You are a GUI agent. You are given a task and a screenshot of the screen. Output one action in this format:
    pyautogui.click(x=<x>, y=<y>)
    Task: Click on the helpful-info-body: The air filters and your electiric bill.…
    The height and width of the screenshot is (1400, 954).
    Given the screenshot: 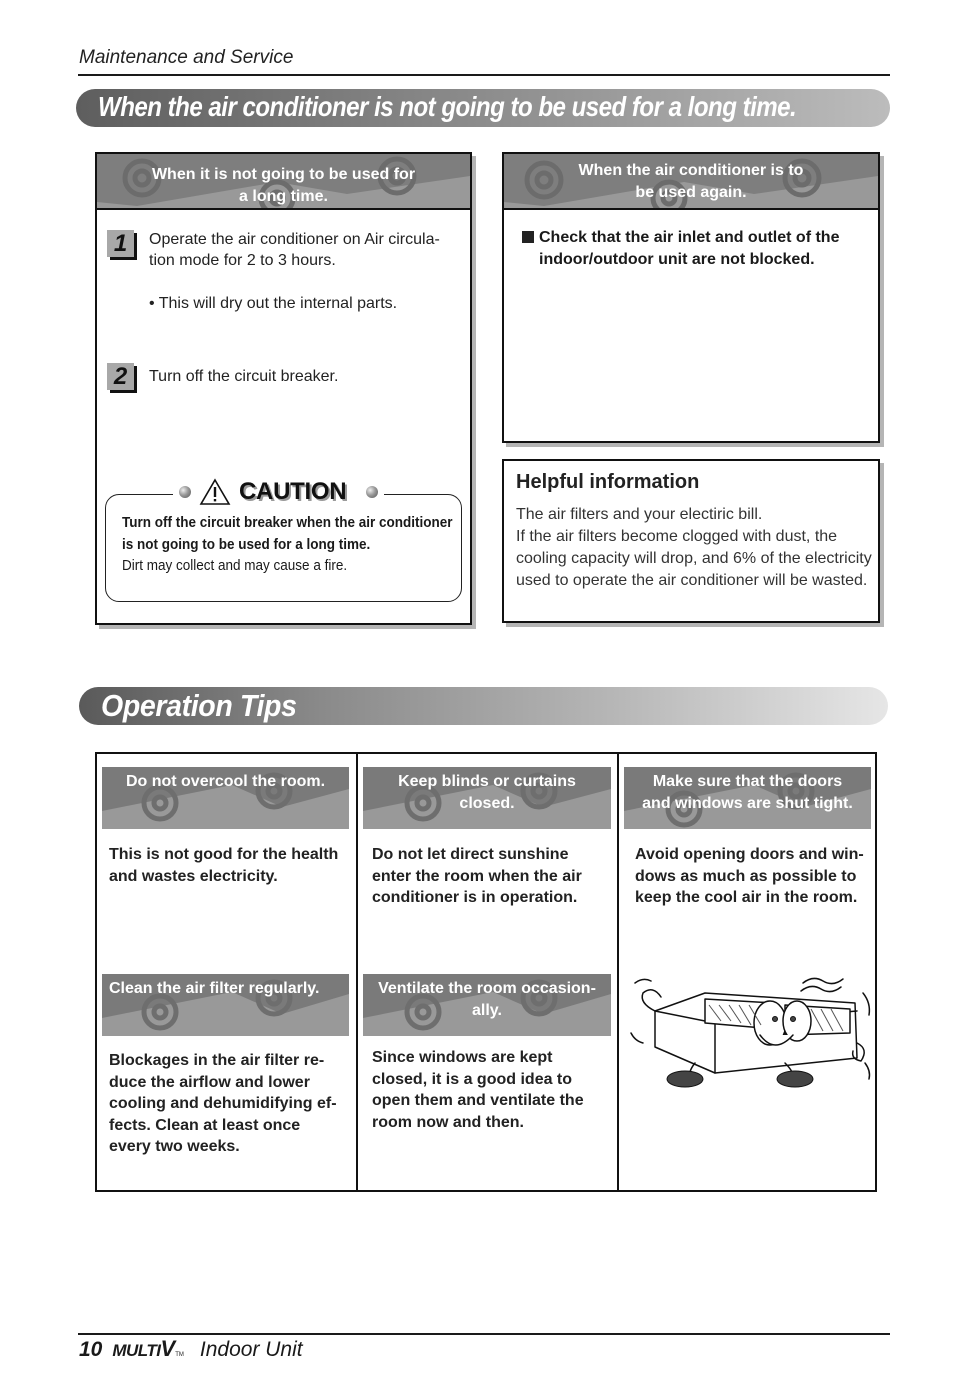 What is the action you would take?
    pyautogui.click(x=697, y=548)
    